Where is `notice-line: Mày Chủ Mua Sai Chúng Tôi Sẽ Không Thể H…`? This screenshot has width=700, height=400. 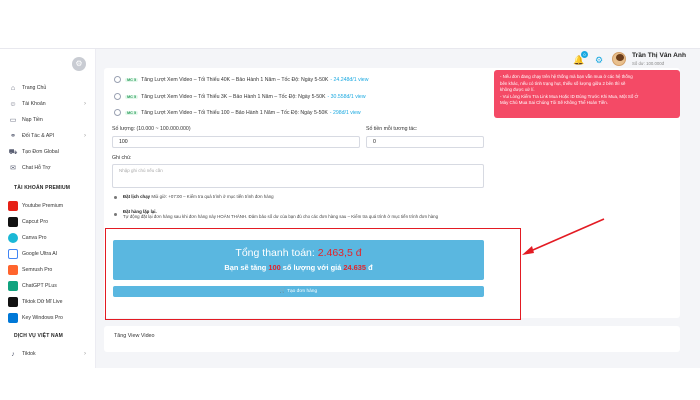 notice-line: Mày Chủ Mua Sai Chúng Tôi Sẽ Không Thể H… is located at coordinates (554, 103).